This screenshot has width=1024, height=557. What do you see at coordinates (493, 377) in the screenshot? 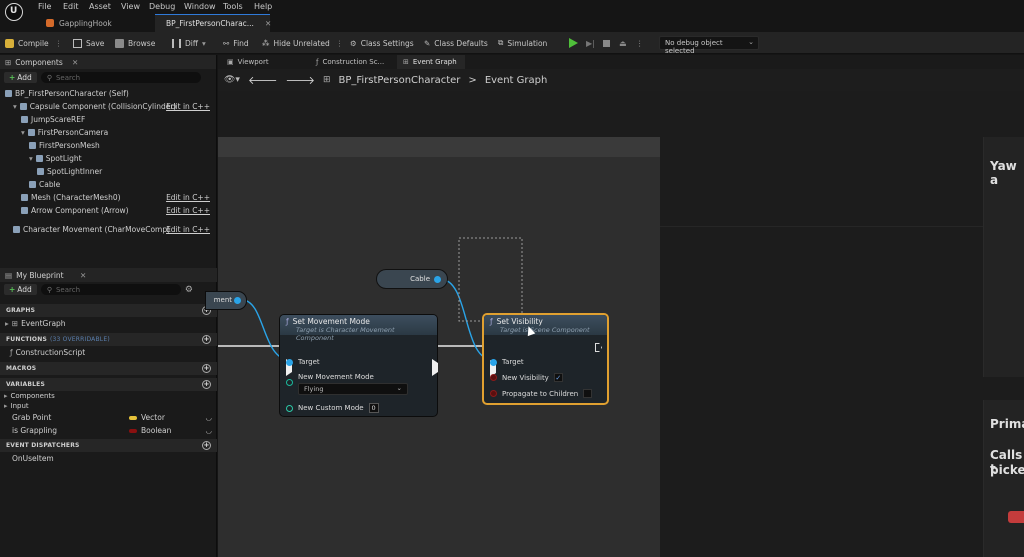
I see `new-visibility-pin` at bounding box center [493, 377].